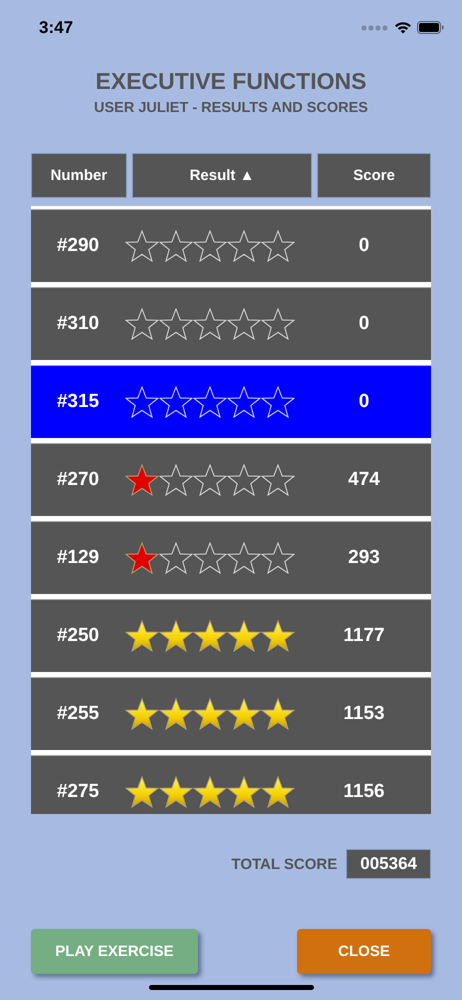  Describe the element at coordinates (56, 28) in the screenshot. I see `status-time: 3:47` at that location.